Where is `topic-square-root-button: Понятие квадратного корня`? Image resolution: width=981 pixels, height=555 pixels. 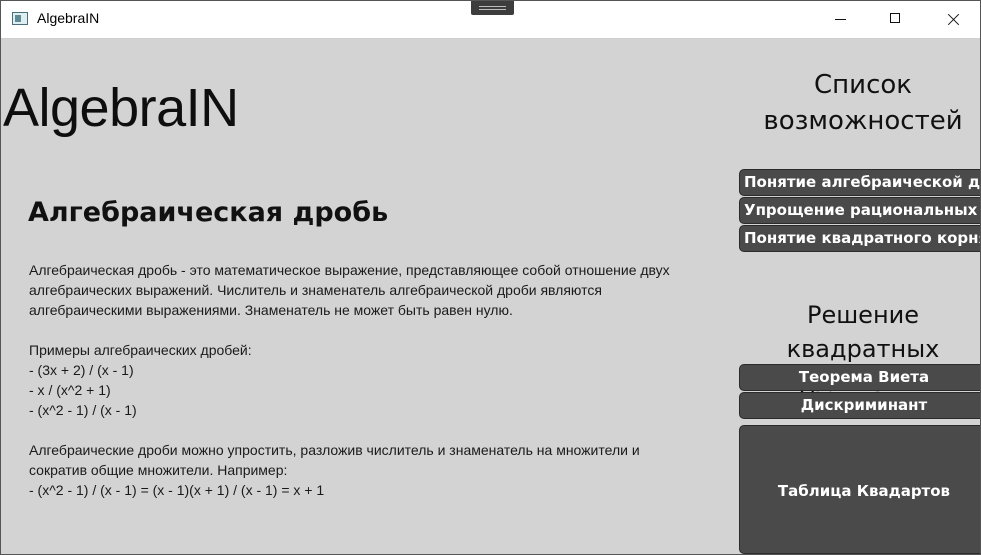 topic-square-root-button: Понятие квадратного корня is located at coordinates (860, 238).